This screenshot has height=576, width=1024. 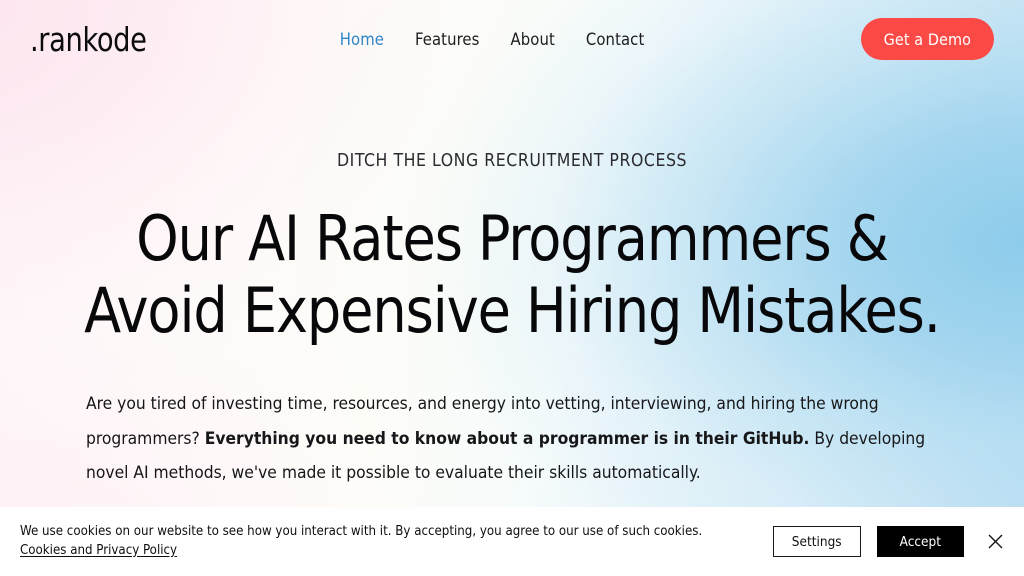 What do you see at coordinates (447, 39) in the screenshot?
I see `nav-link-features: Features` at bounding box center [447, 39].